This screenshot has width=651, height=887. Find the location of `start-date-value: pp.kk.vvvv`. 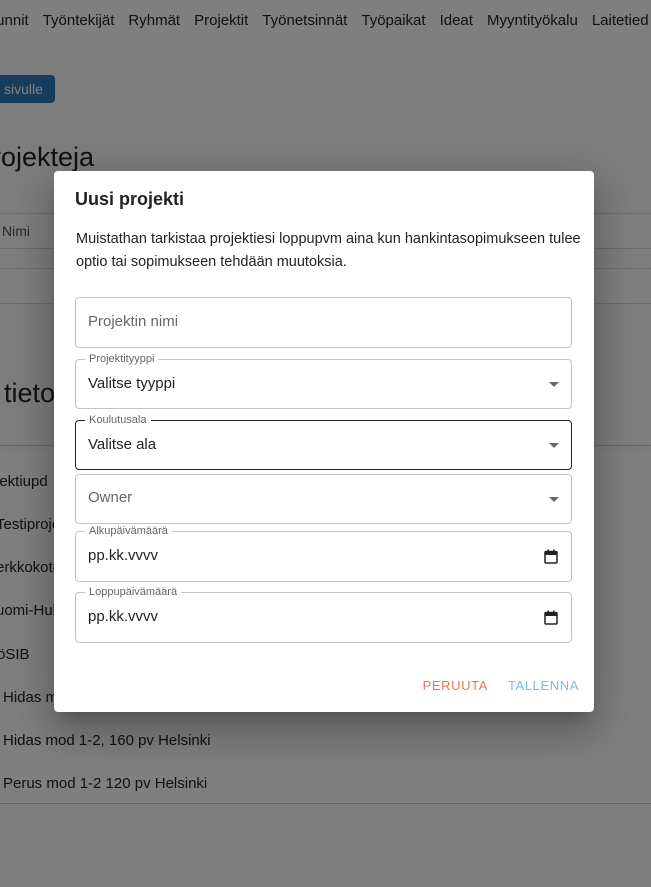

start-date-value: pp.kk.vvvv is located at coordinates (123, 555).